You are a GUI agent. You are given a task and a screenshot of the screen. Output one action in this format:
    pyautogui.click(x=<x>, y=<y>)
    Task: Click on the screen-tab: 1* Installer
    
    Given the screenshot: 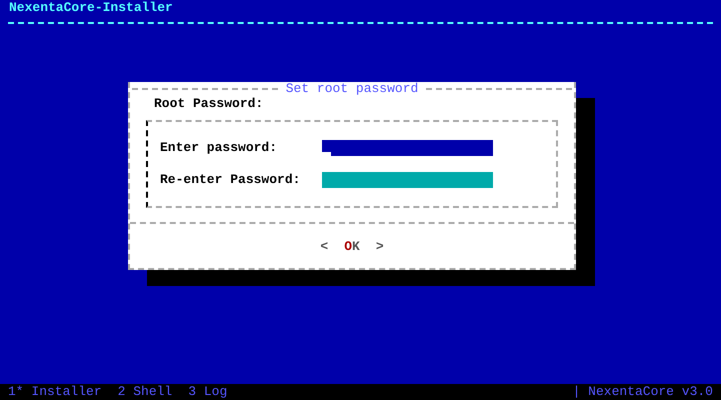 What is the action you would take?
    pyautogui.click(x=55, y=392)
    